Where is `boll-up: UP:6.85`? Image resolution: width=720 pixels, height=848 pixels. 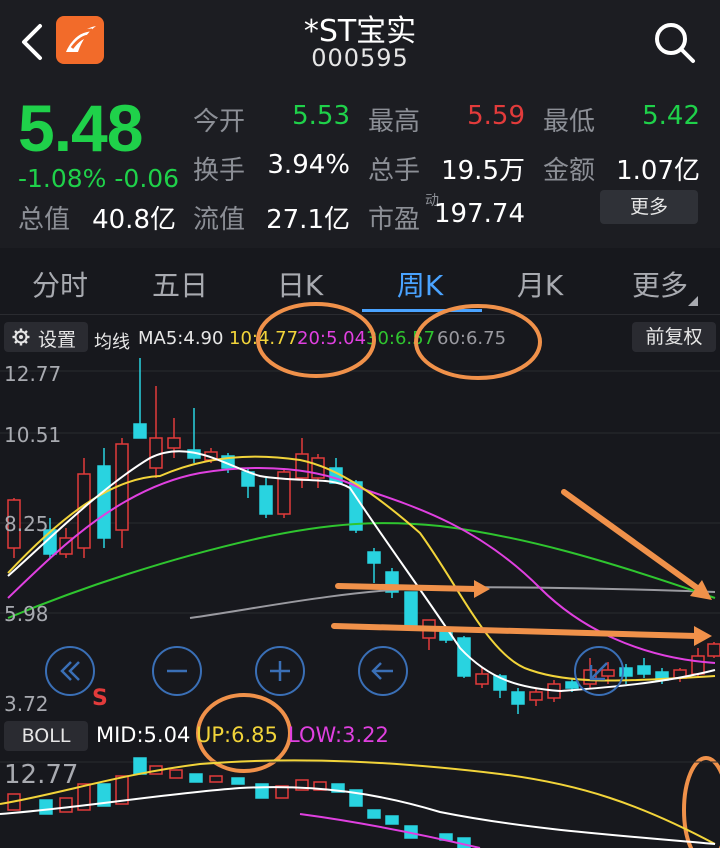
boll-up: UP:6.85 is located at coordinates (237, 735).